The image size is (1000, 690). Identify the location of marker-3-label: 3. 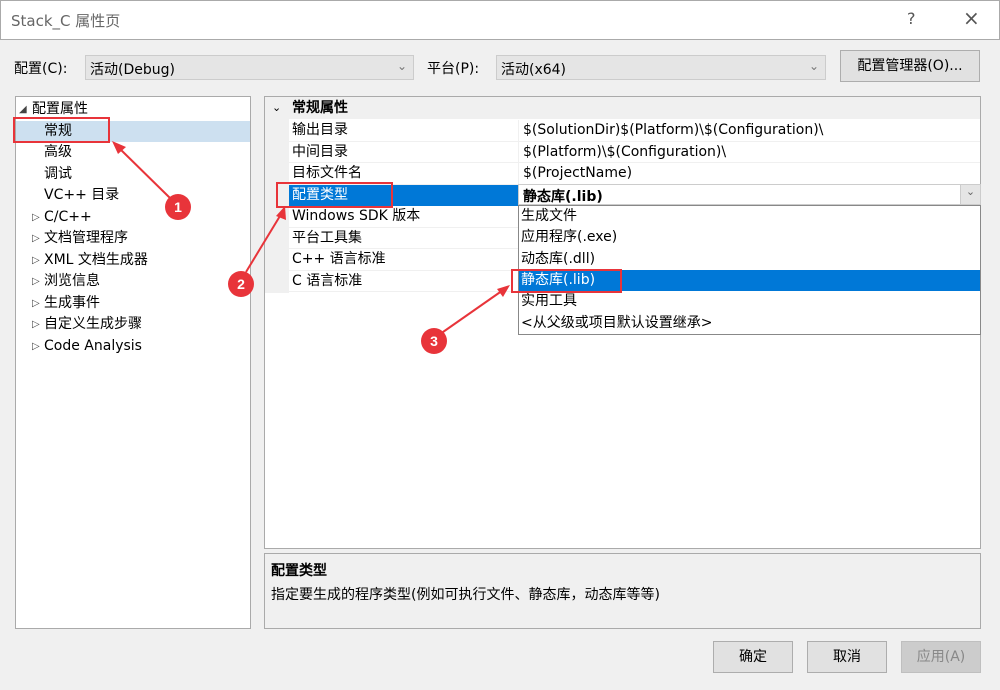
(434, 341).